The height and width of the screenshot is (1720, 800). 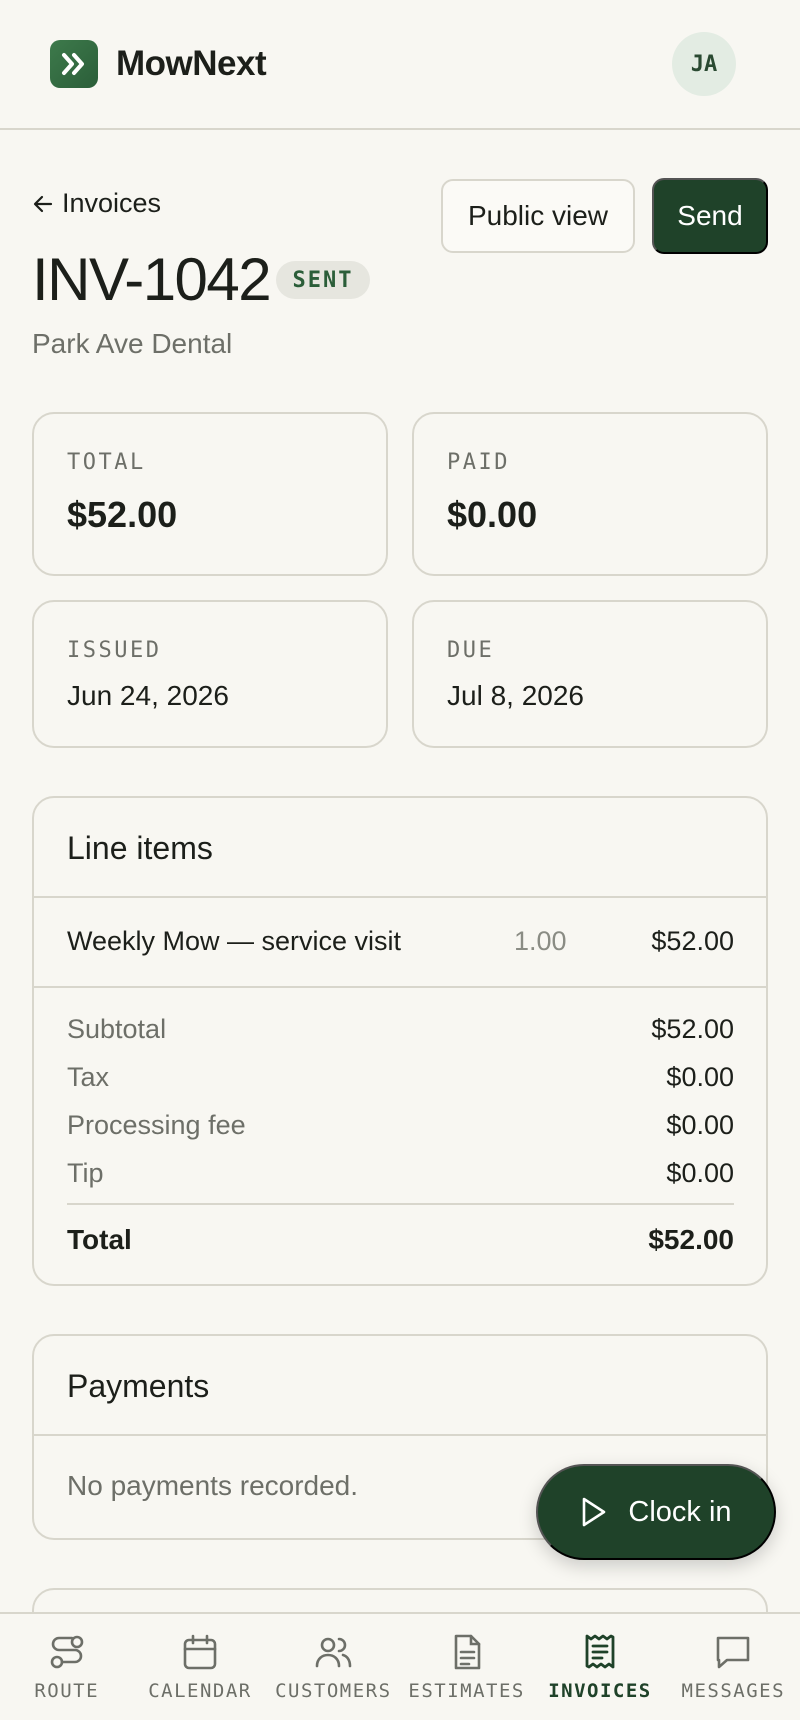 What do you see at coordinates (210, 494) in the screenshot?
I see `total-card: TOTAL $52.00` at bounding box center [210, 494].